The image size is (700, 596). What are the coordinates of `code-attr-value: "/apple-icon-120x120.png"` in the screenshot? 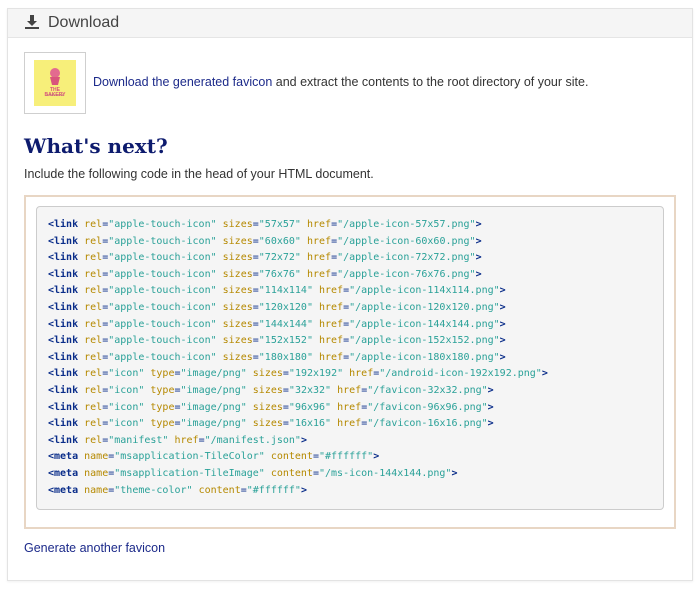 It's located at (424, 307).